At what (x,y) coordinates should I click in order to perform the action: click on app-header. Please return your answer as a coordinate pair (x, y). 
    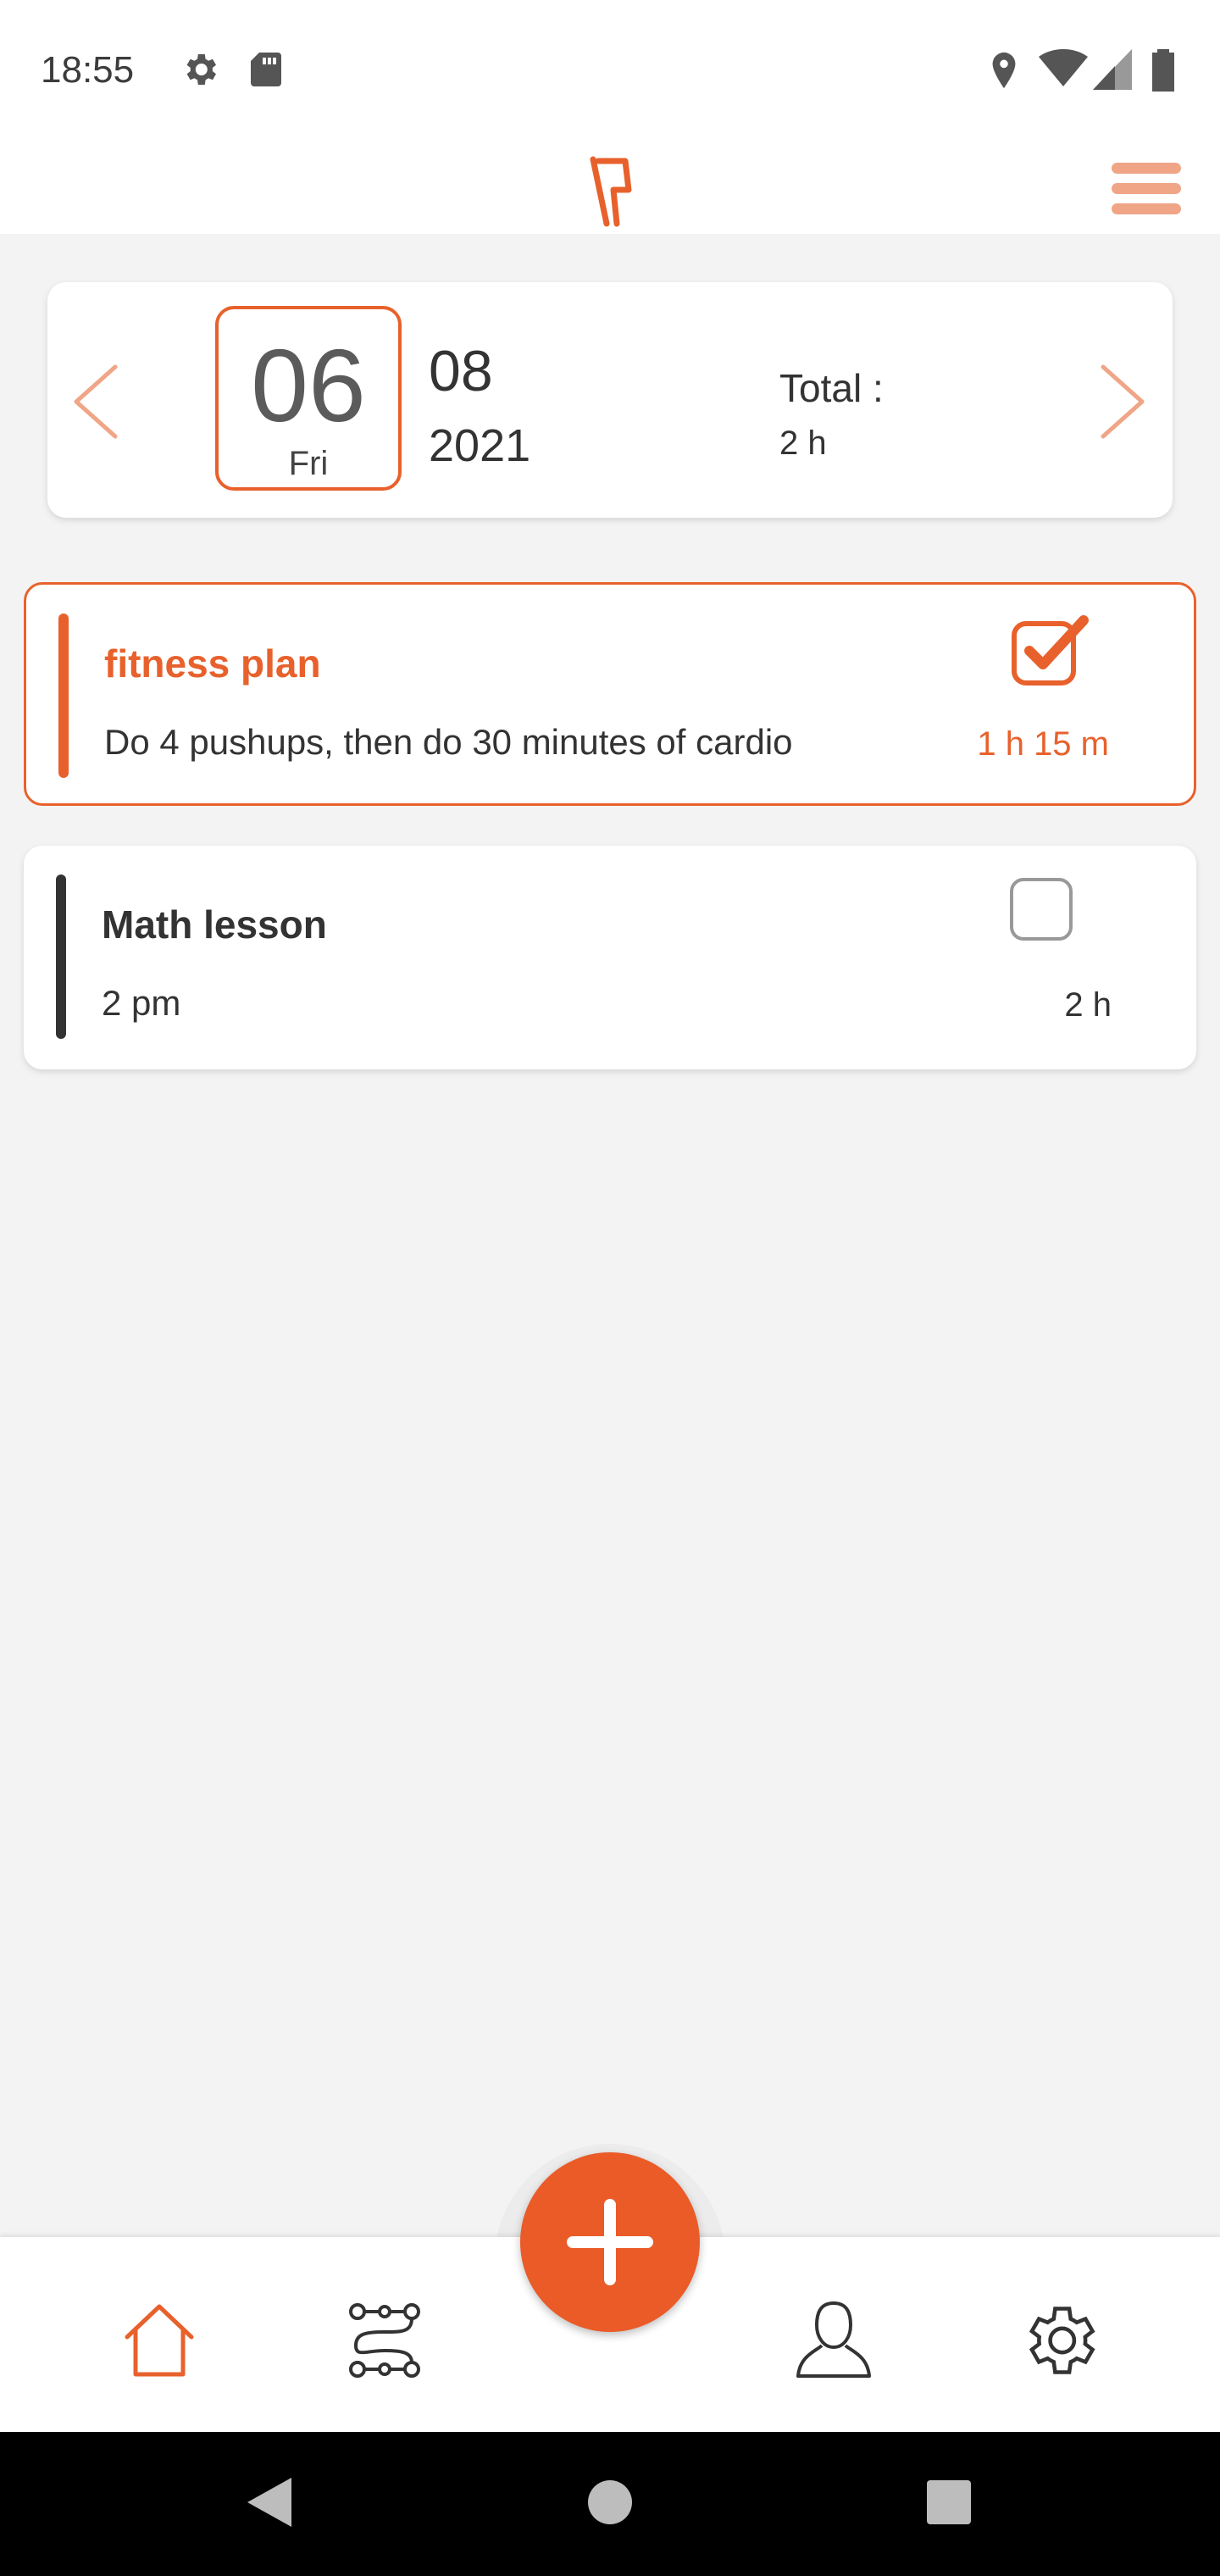
    Looking at the image, I should click on (610, 189).